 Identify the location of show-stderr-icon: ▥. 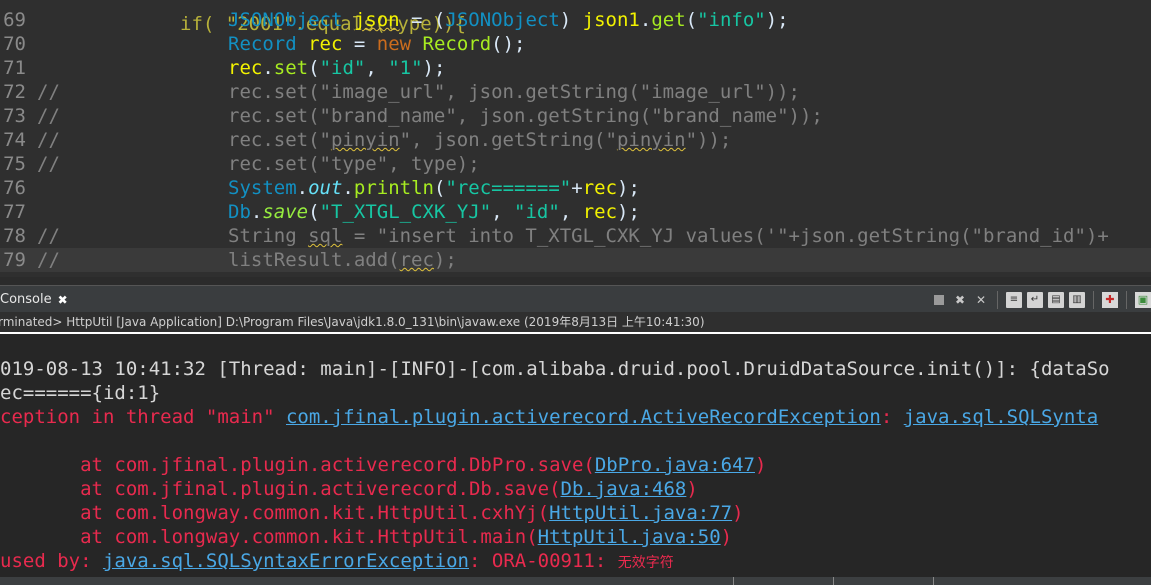
(1077, 299).